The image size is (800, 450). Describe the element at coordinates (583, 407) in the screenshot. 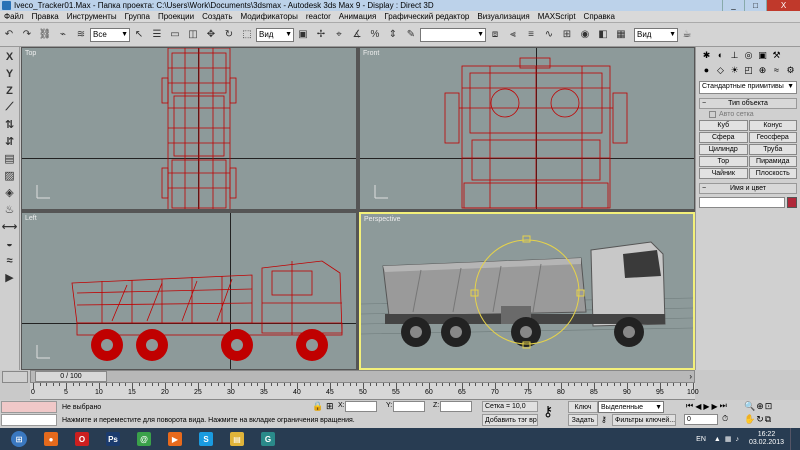

I see `auto-key-button: Ключ` at that location.